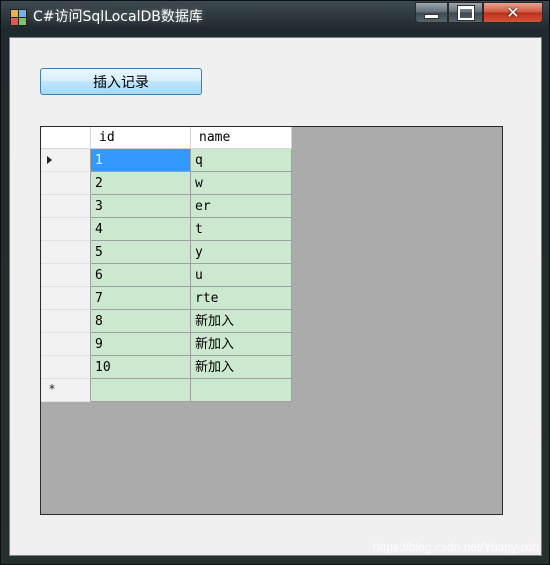 The image size is (550, 565). I want to click on column-header-id: id, so click(141, 138).